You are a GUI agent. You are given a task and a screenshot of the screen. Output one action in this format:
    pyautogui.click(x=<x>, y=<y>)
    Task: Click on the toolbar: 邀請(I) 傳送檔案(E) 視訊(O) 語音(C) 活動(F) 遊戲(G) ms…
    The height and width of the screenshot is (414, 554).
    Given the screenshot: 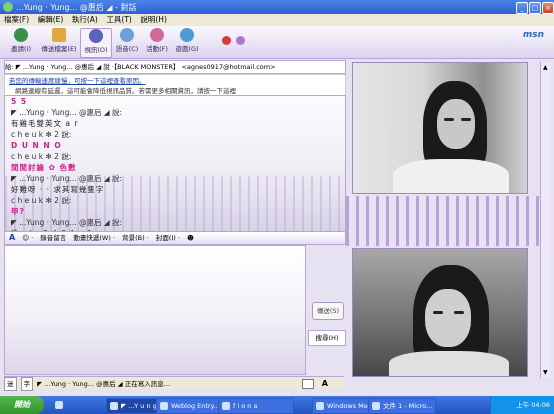 What is the action you would take?
    pyautogui.click(x=277, y=42)
    